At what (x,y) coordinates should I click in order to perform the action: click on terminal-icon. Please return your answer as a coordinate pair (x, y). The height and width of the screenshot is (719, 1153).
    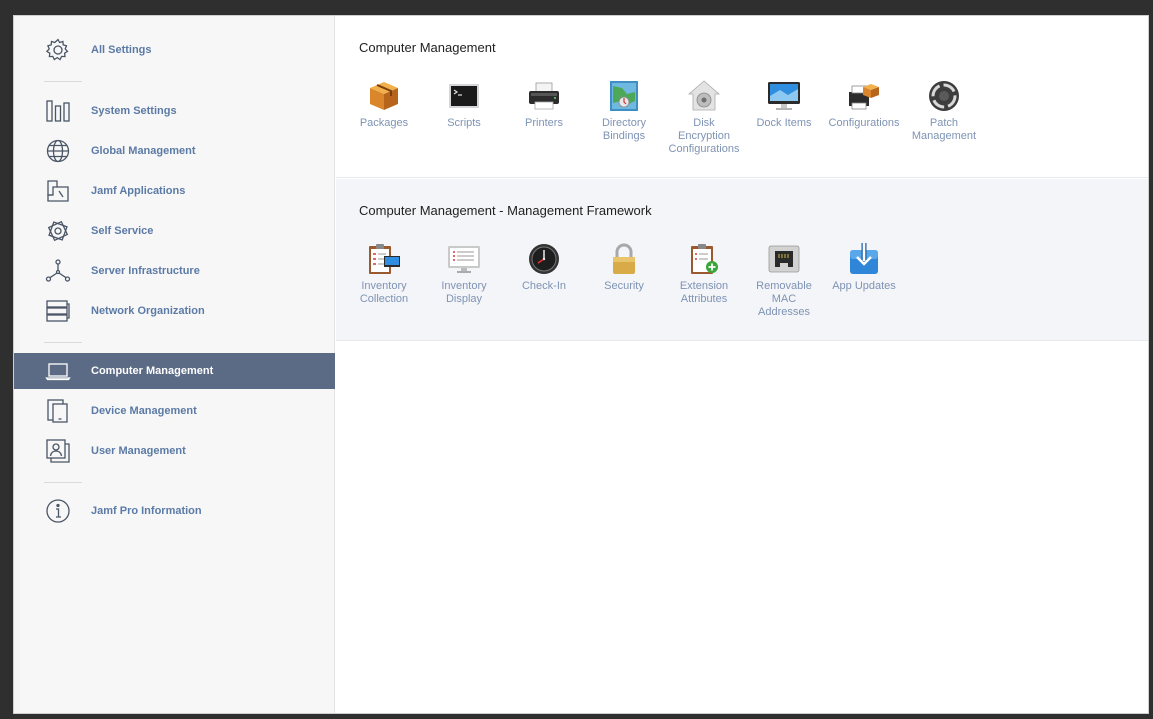
    Looking at the image, I should click on (464, 96).